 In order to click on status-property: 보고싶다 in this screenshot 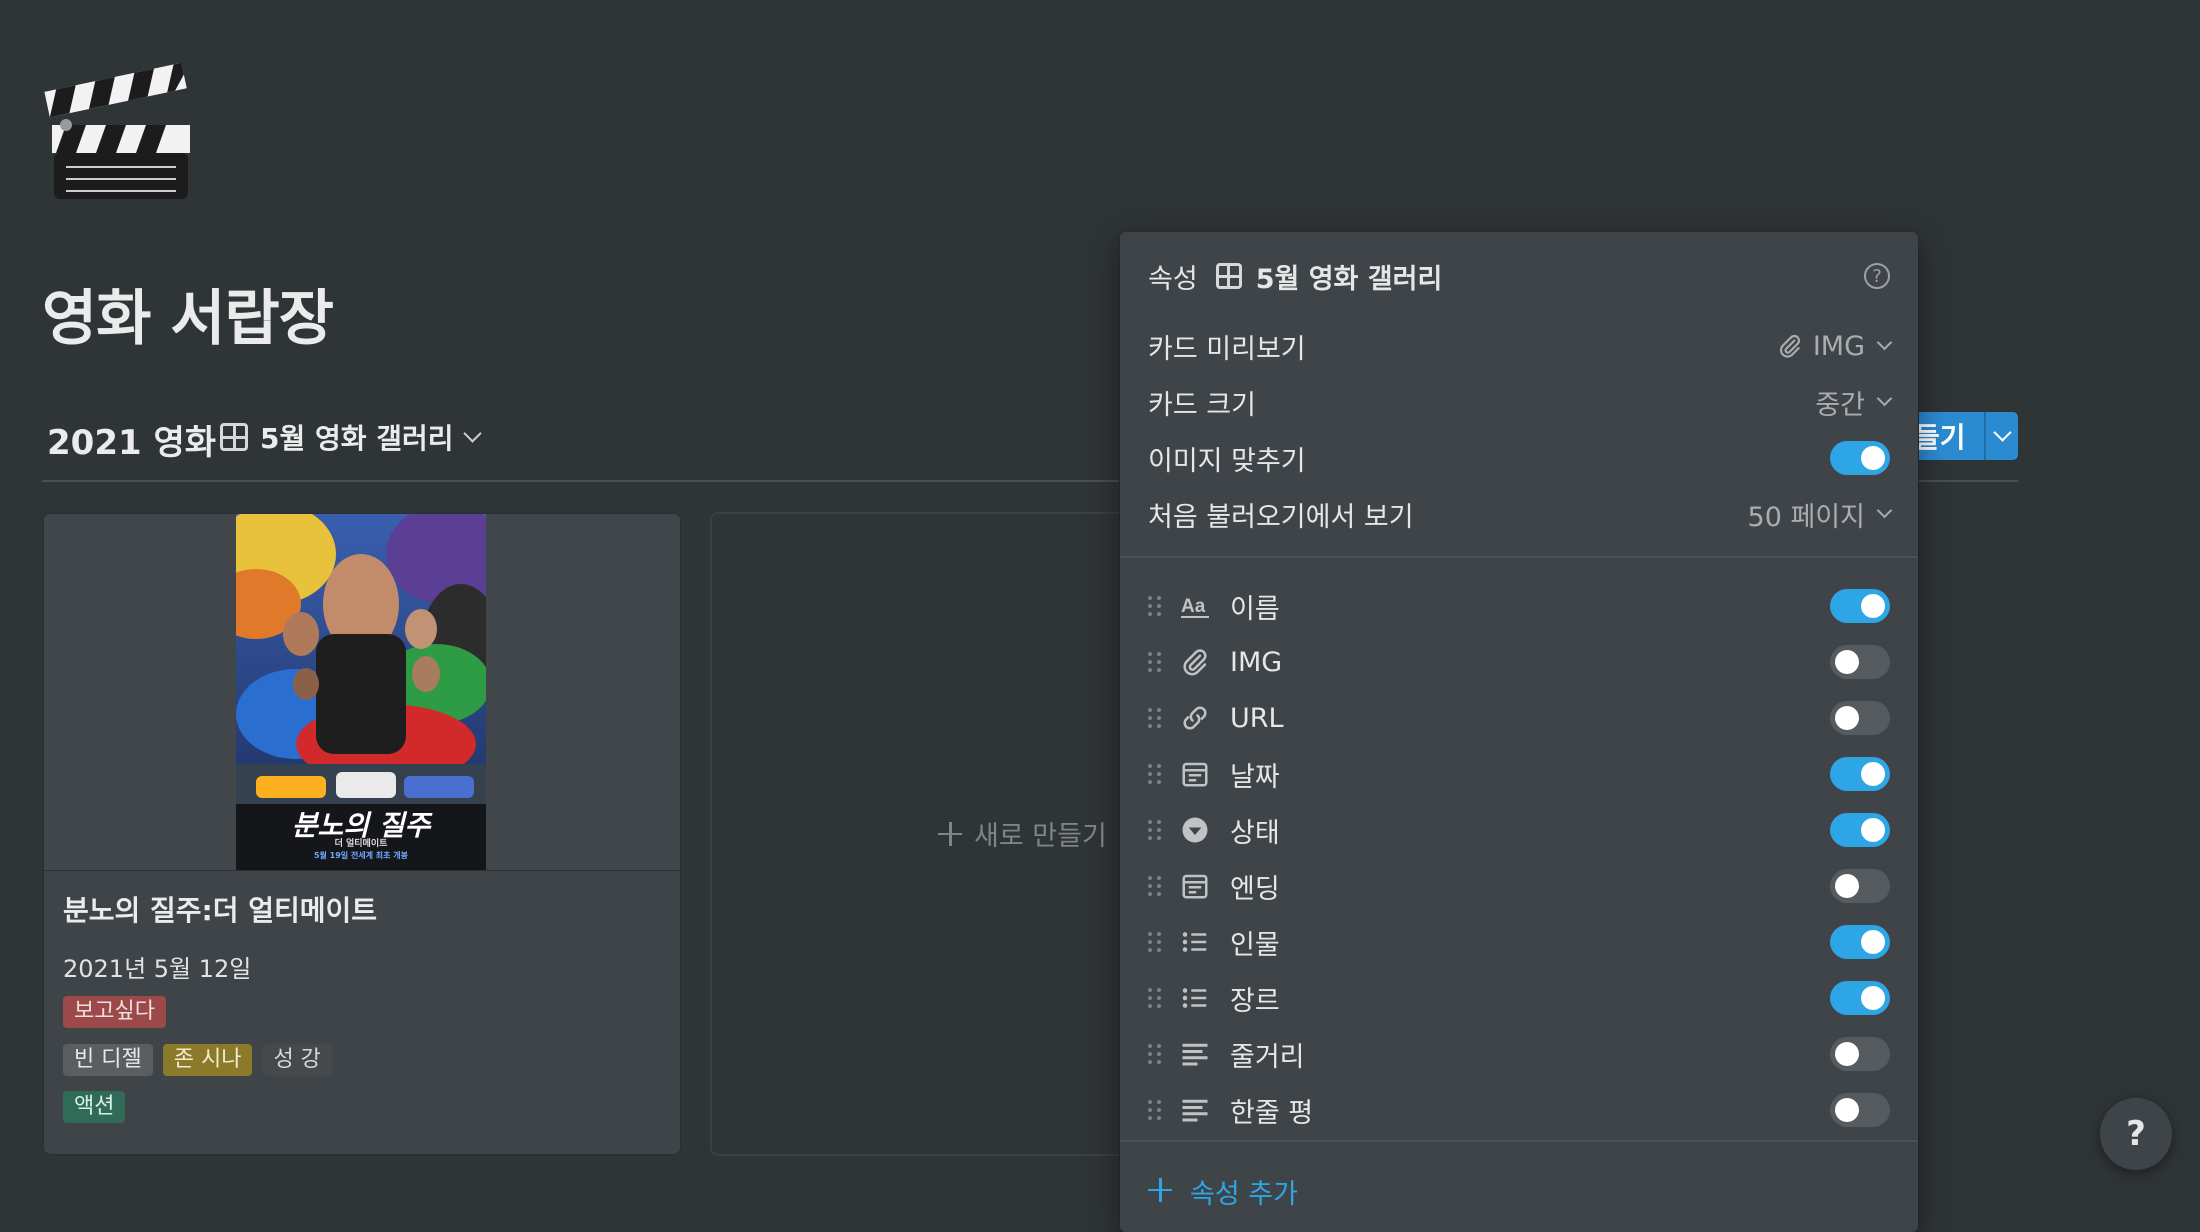, I will do `click(114, 1012)`.